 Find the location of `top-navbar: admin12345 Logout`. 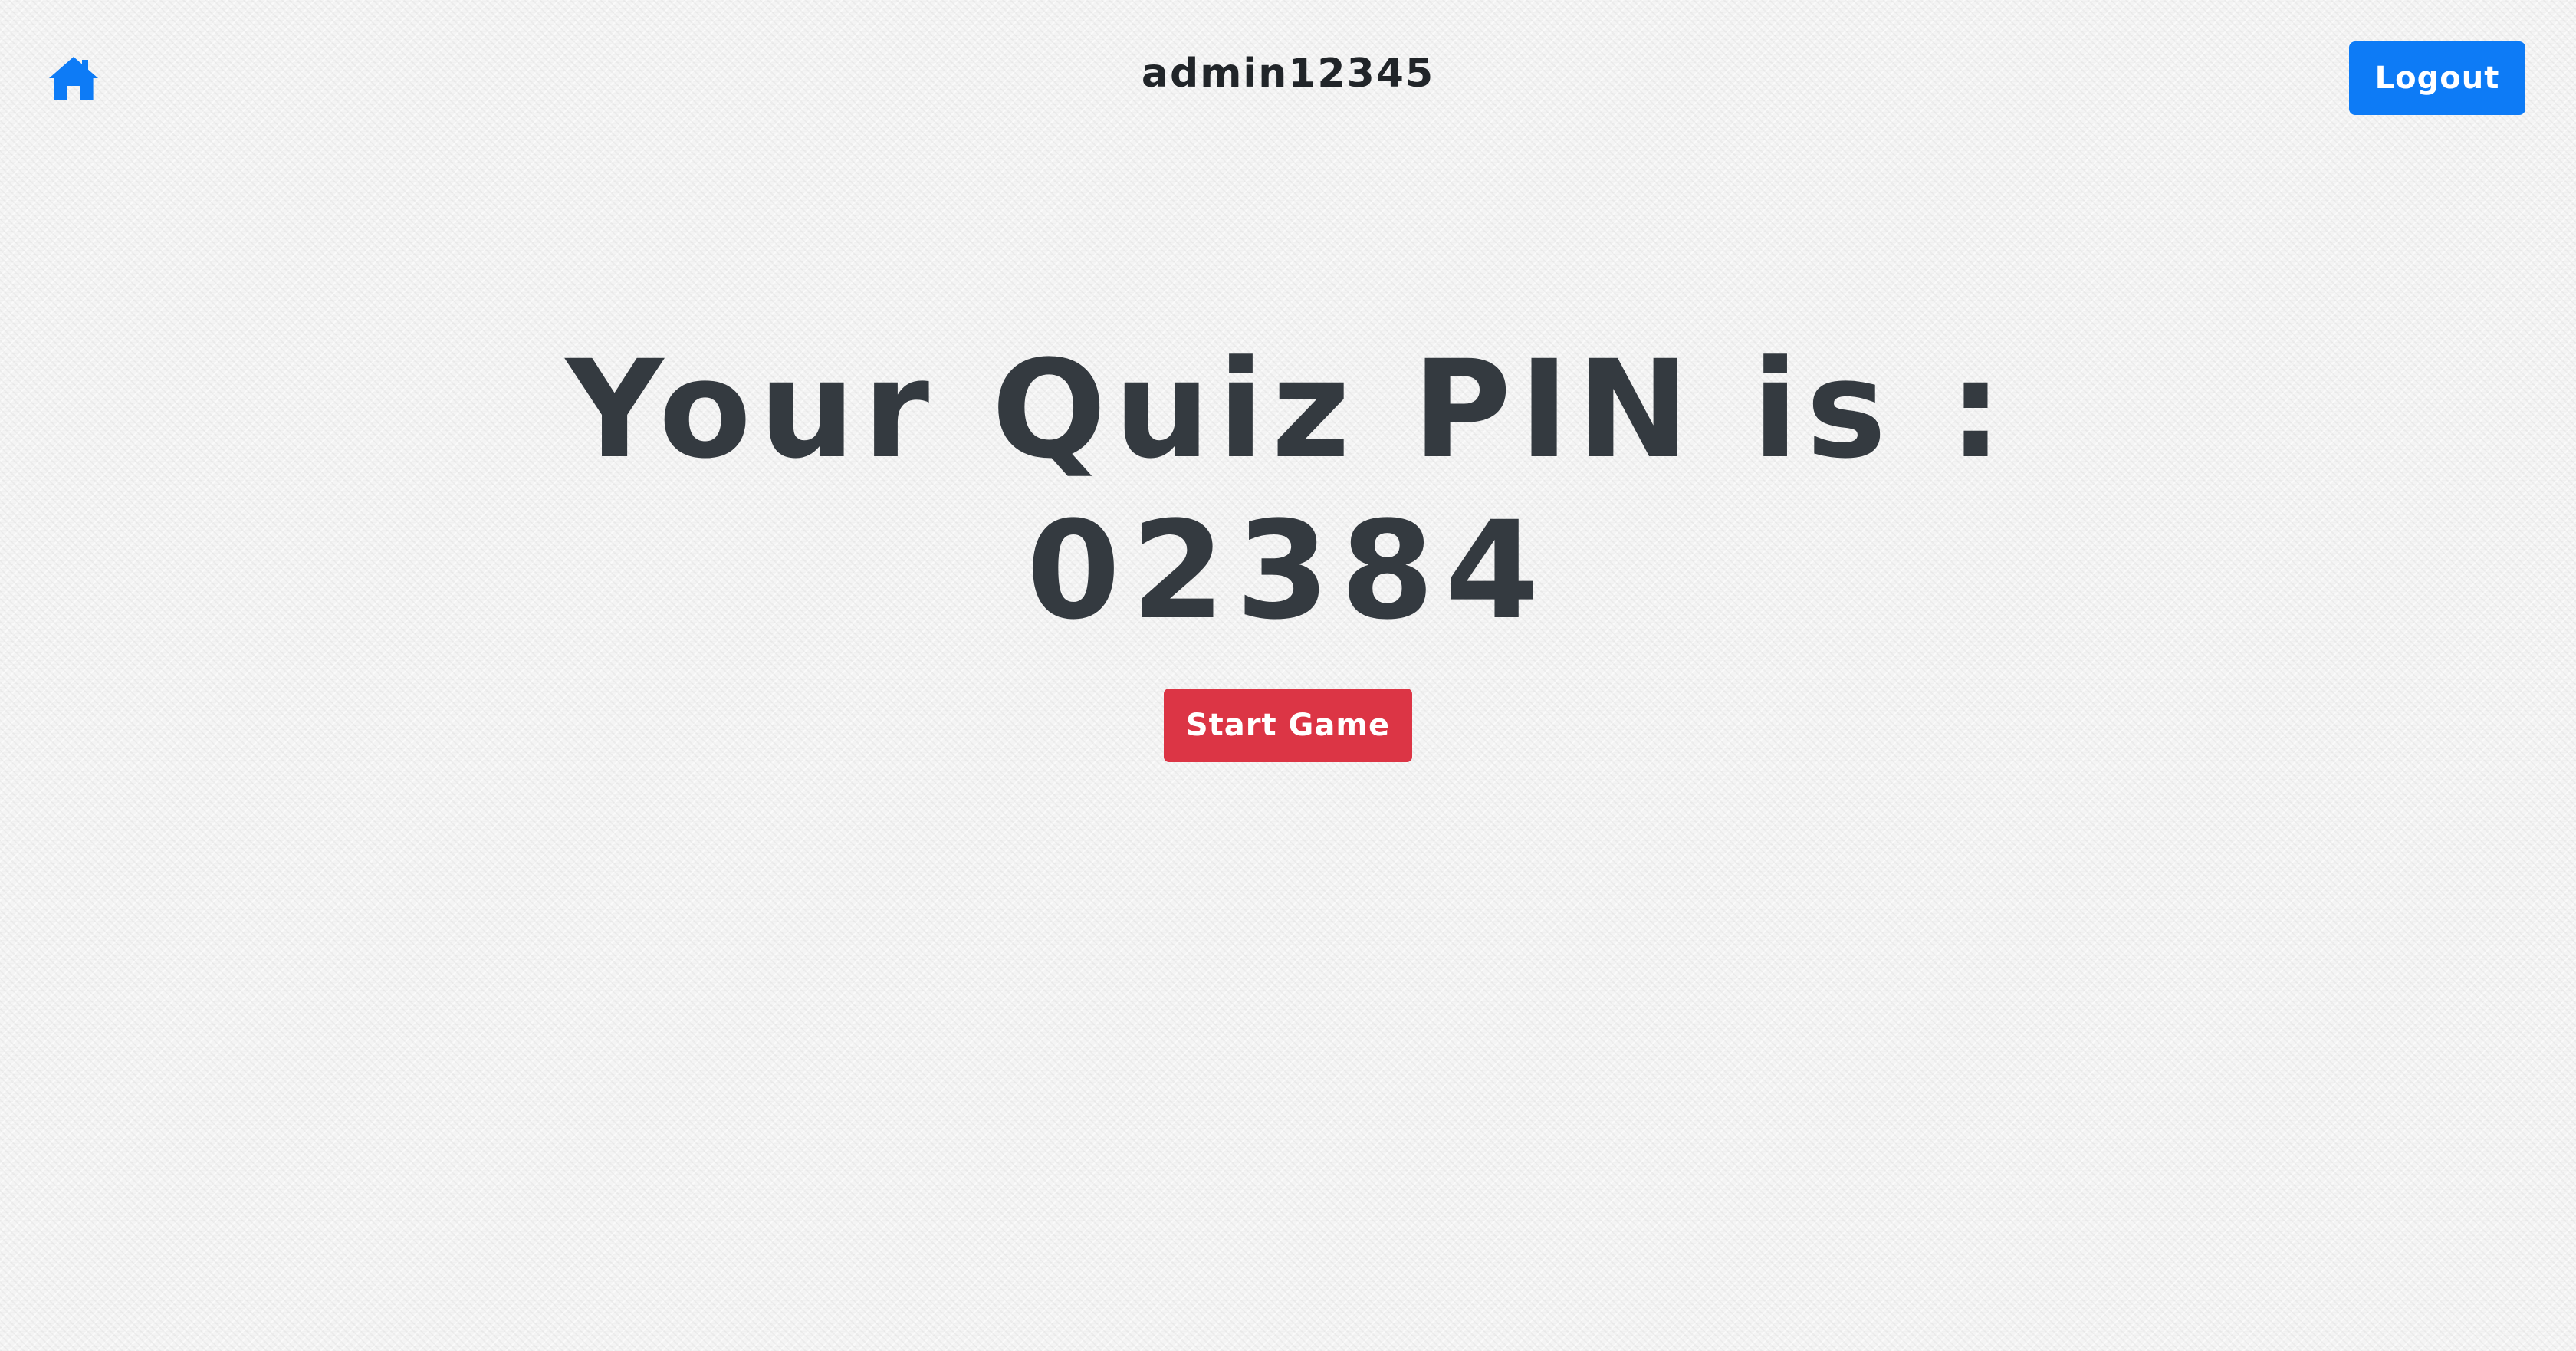

top-navbar: admin12345 Logout is located at coordinates (1288, 78).